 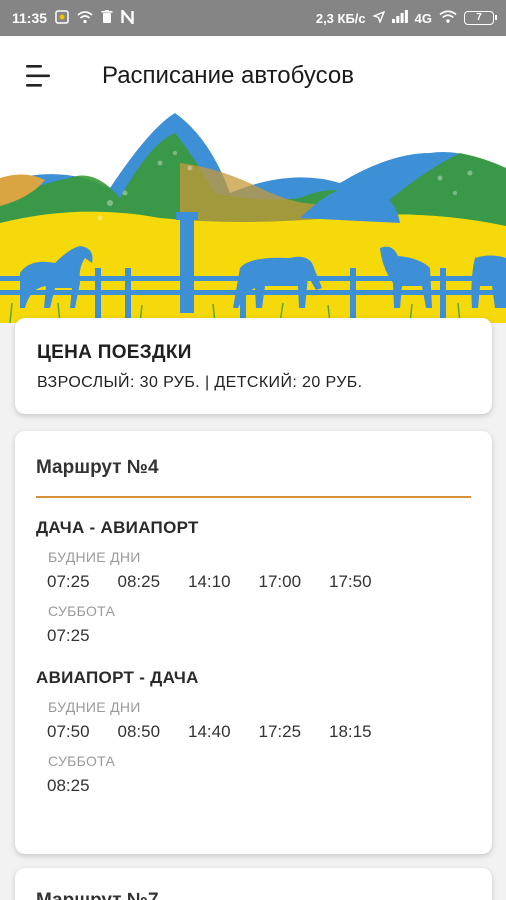 I want to click on weekday-times: 07:50 08:50 14:40 17:25 18:15, so click(x=259, y=732).